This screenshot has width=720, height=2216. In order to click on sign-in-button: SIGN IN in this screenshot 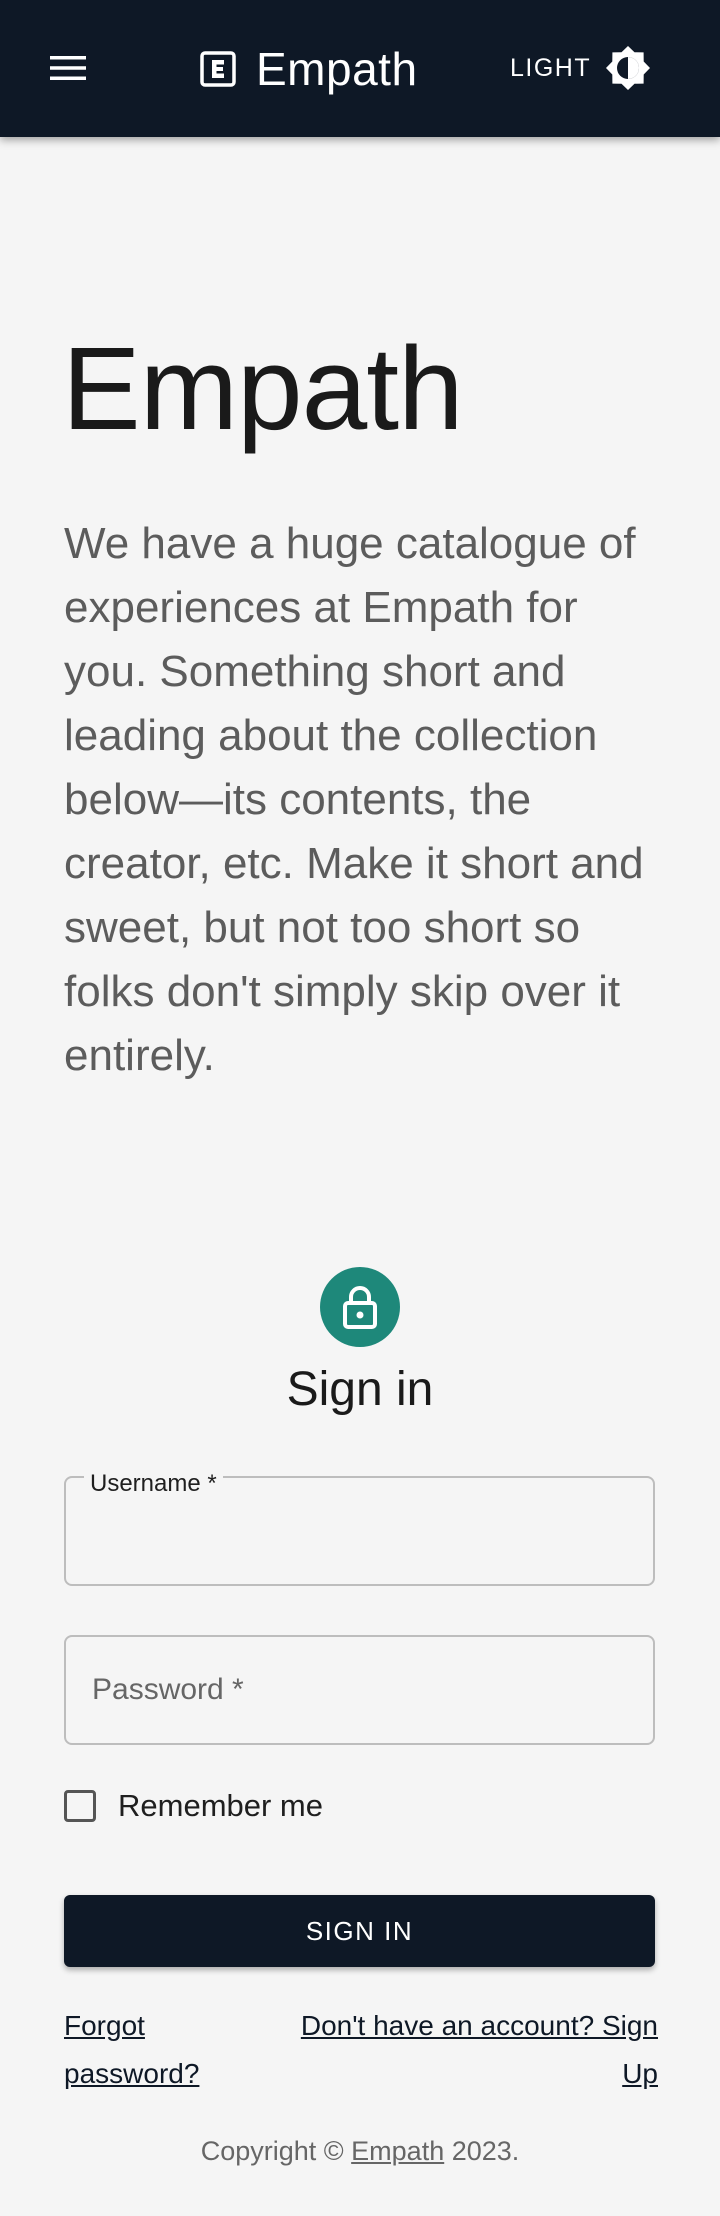, I will do `click(359, 1931)`.